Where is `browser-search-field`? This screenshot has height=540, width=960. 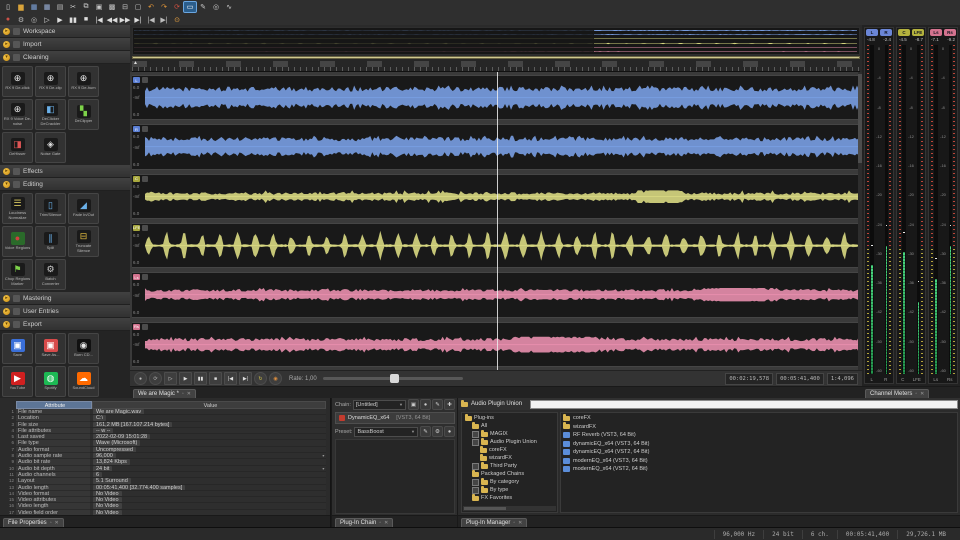 browser-search-field is located at coordinates (744, 404).